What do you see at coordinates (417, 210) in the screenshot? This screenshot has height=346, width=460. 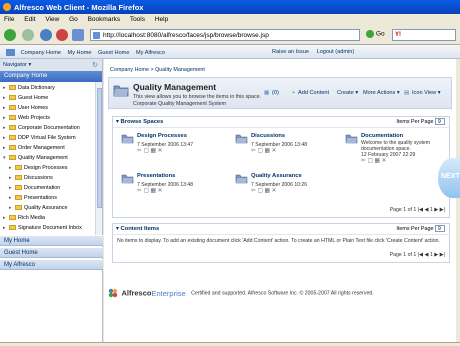 I see `spaces-pager: Page 1 of 1 |◀ ◀ 1 ▶ ▶|` at bounding box center [417, 210].